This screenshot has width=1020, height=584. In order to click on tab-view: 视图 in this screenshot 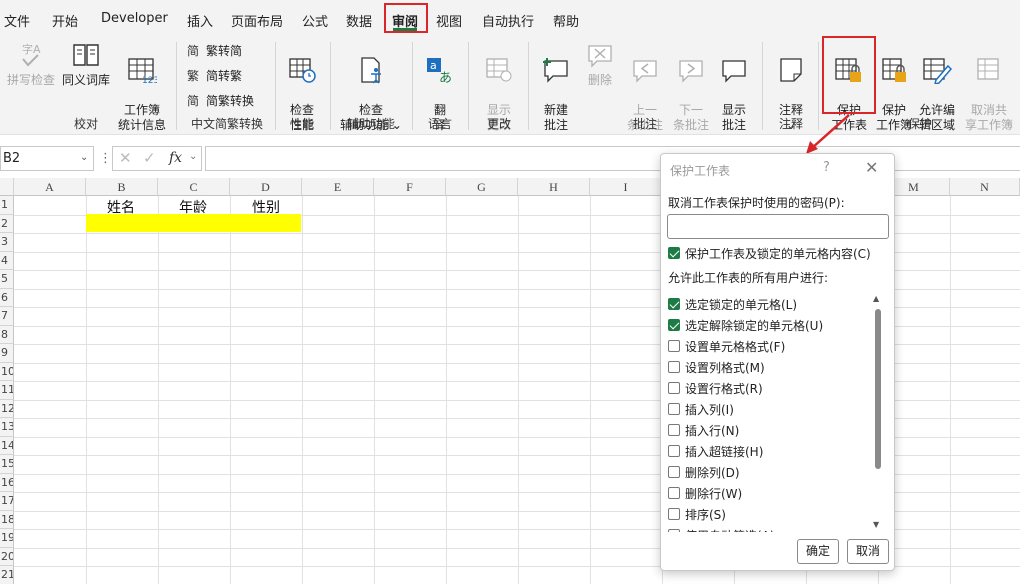, I will do `click(449, 20)`.